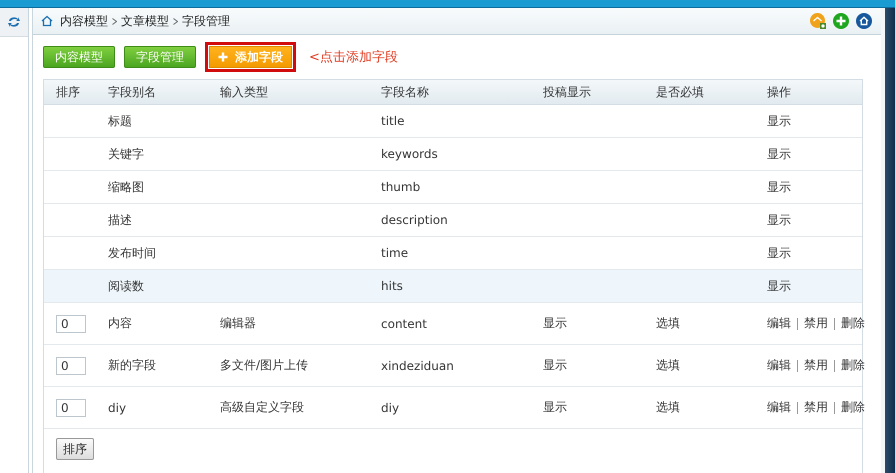 Image resolution: width=895 pixels, height=473 pixels. I want to click on column-header: 字段名称, so click(405, 92).